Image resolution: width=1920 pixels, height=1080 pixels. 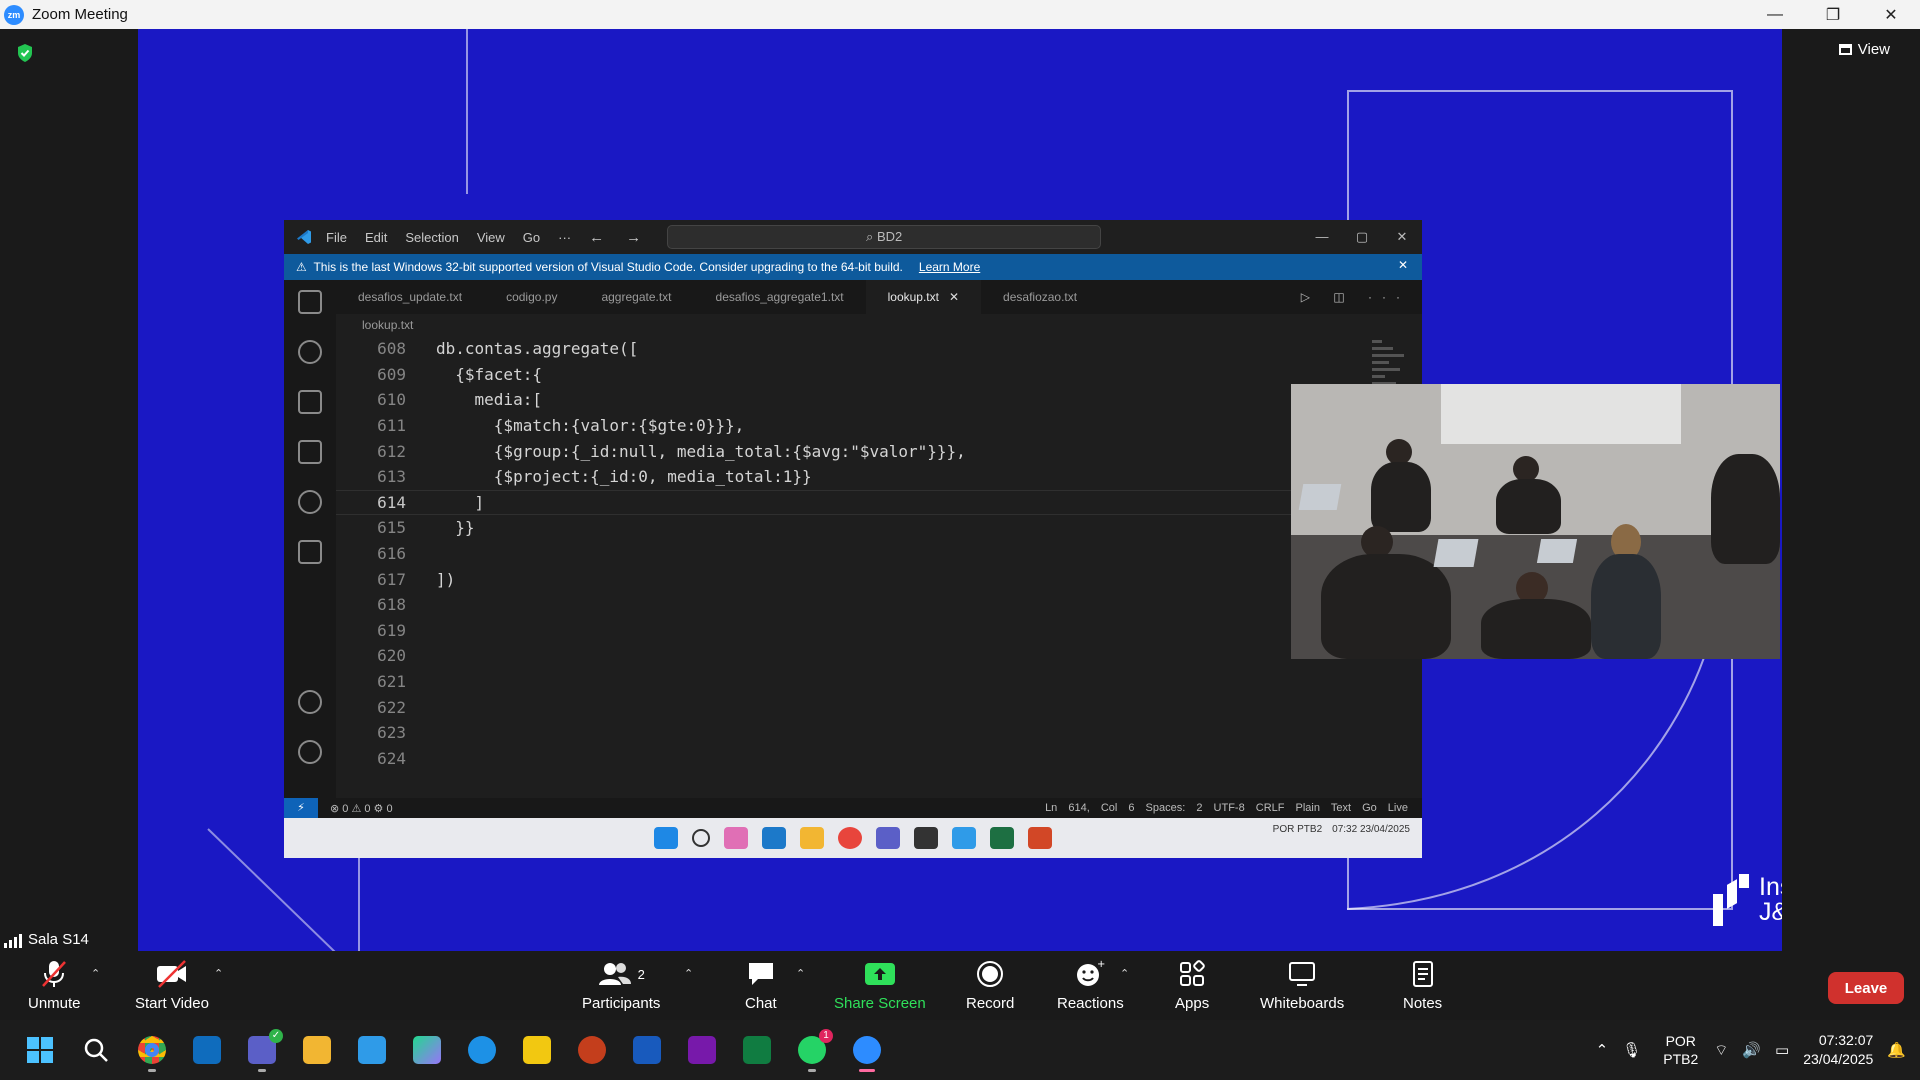 I want to click on reactions-button: + Reactions, so click(x=1090, y=985).